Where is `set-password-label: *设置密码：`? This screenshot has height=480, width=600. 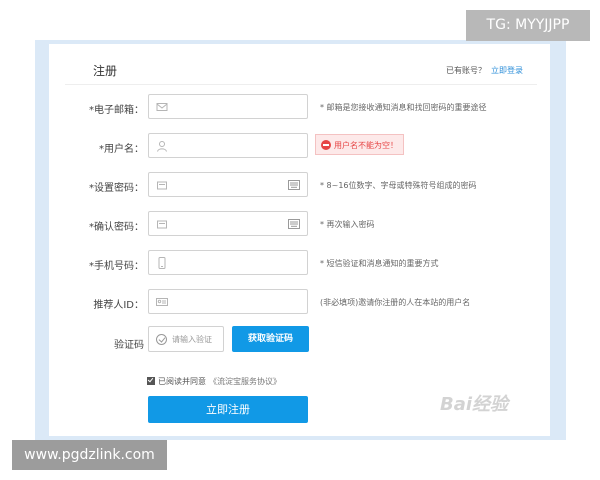 set-password-label: *设置密码： is located at coordinates (116, 188).